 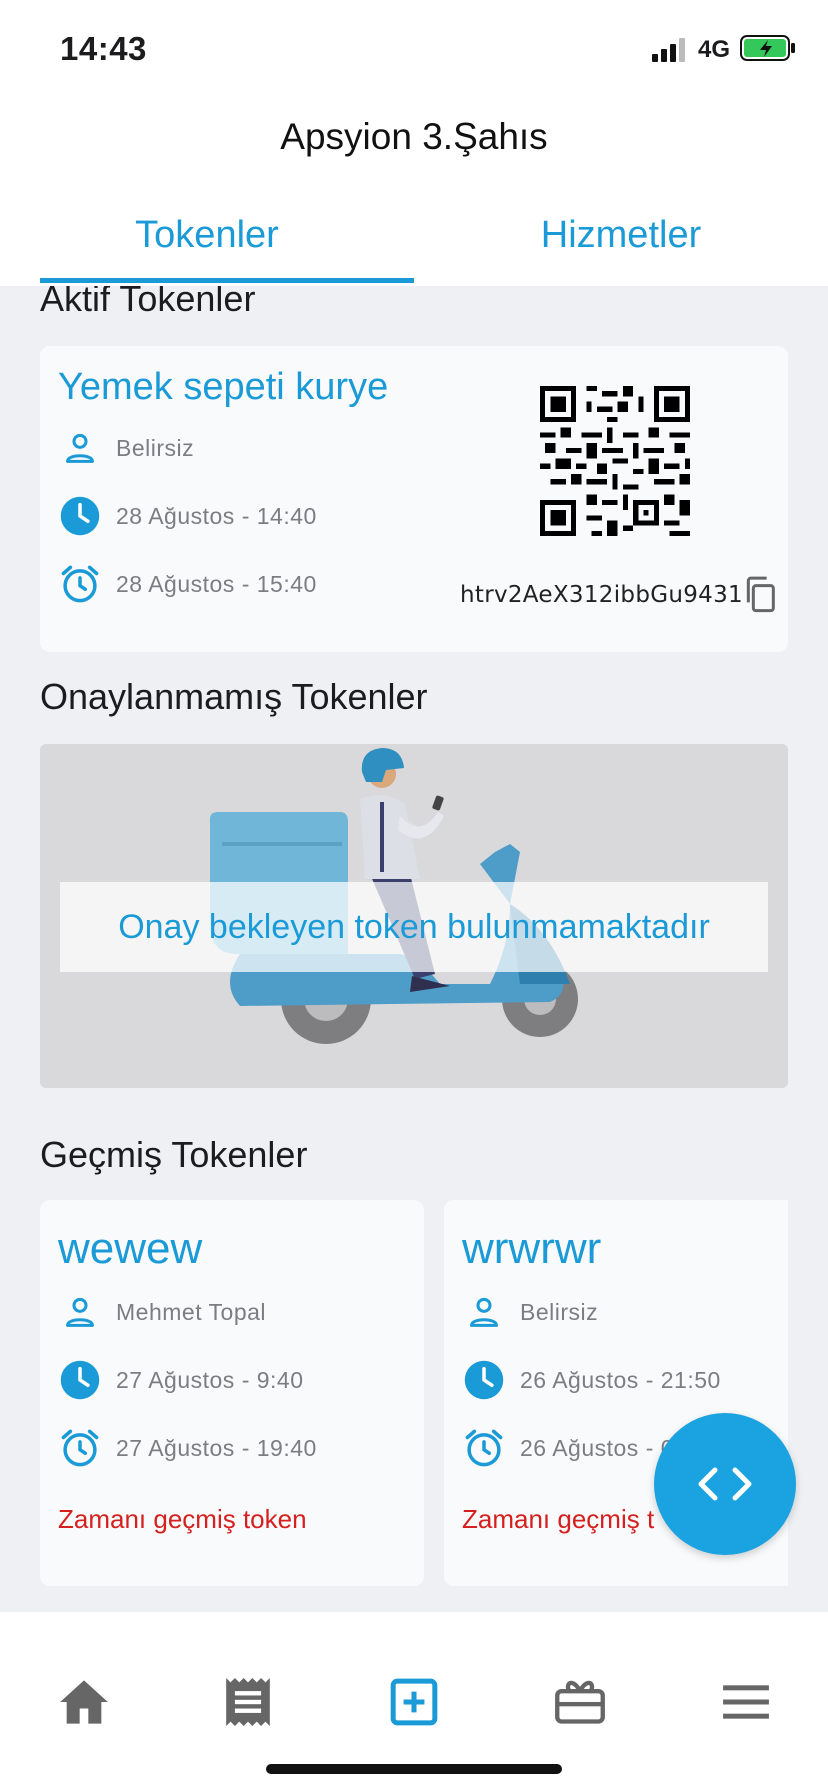 What do you see at coordinates (714, 49) in the screenshot?
I see `network-type: 4G` at bounding box center [714, 49].